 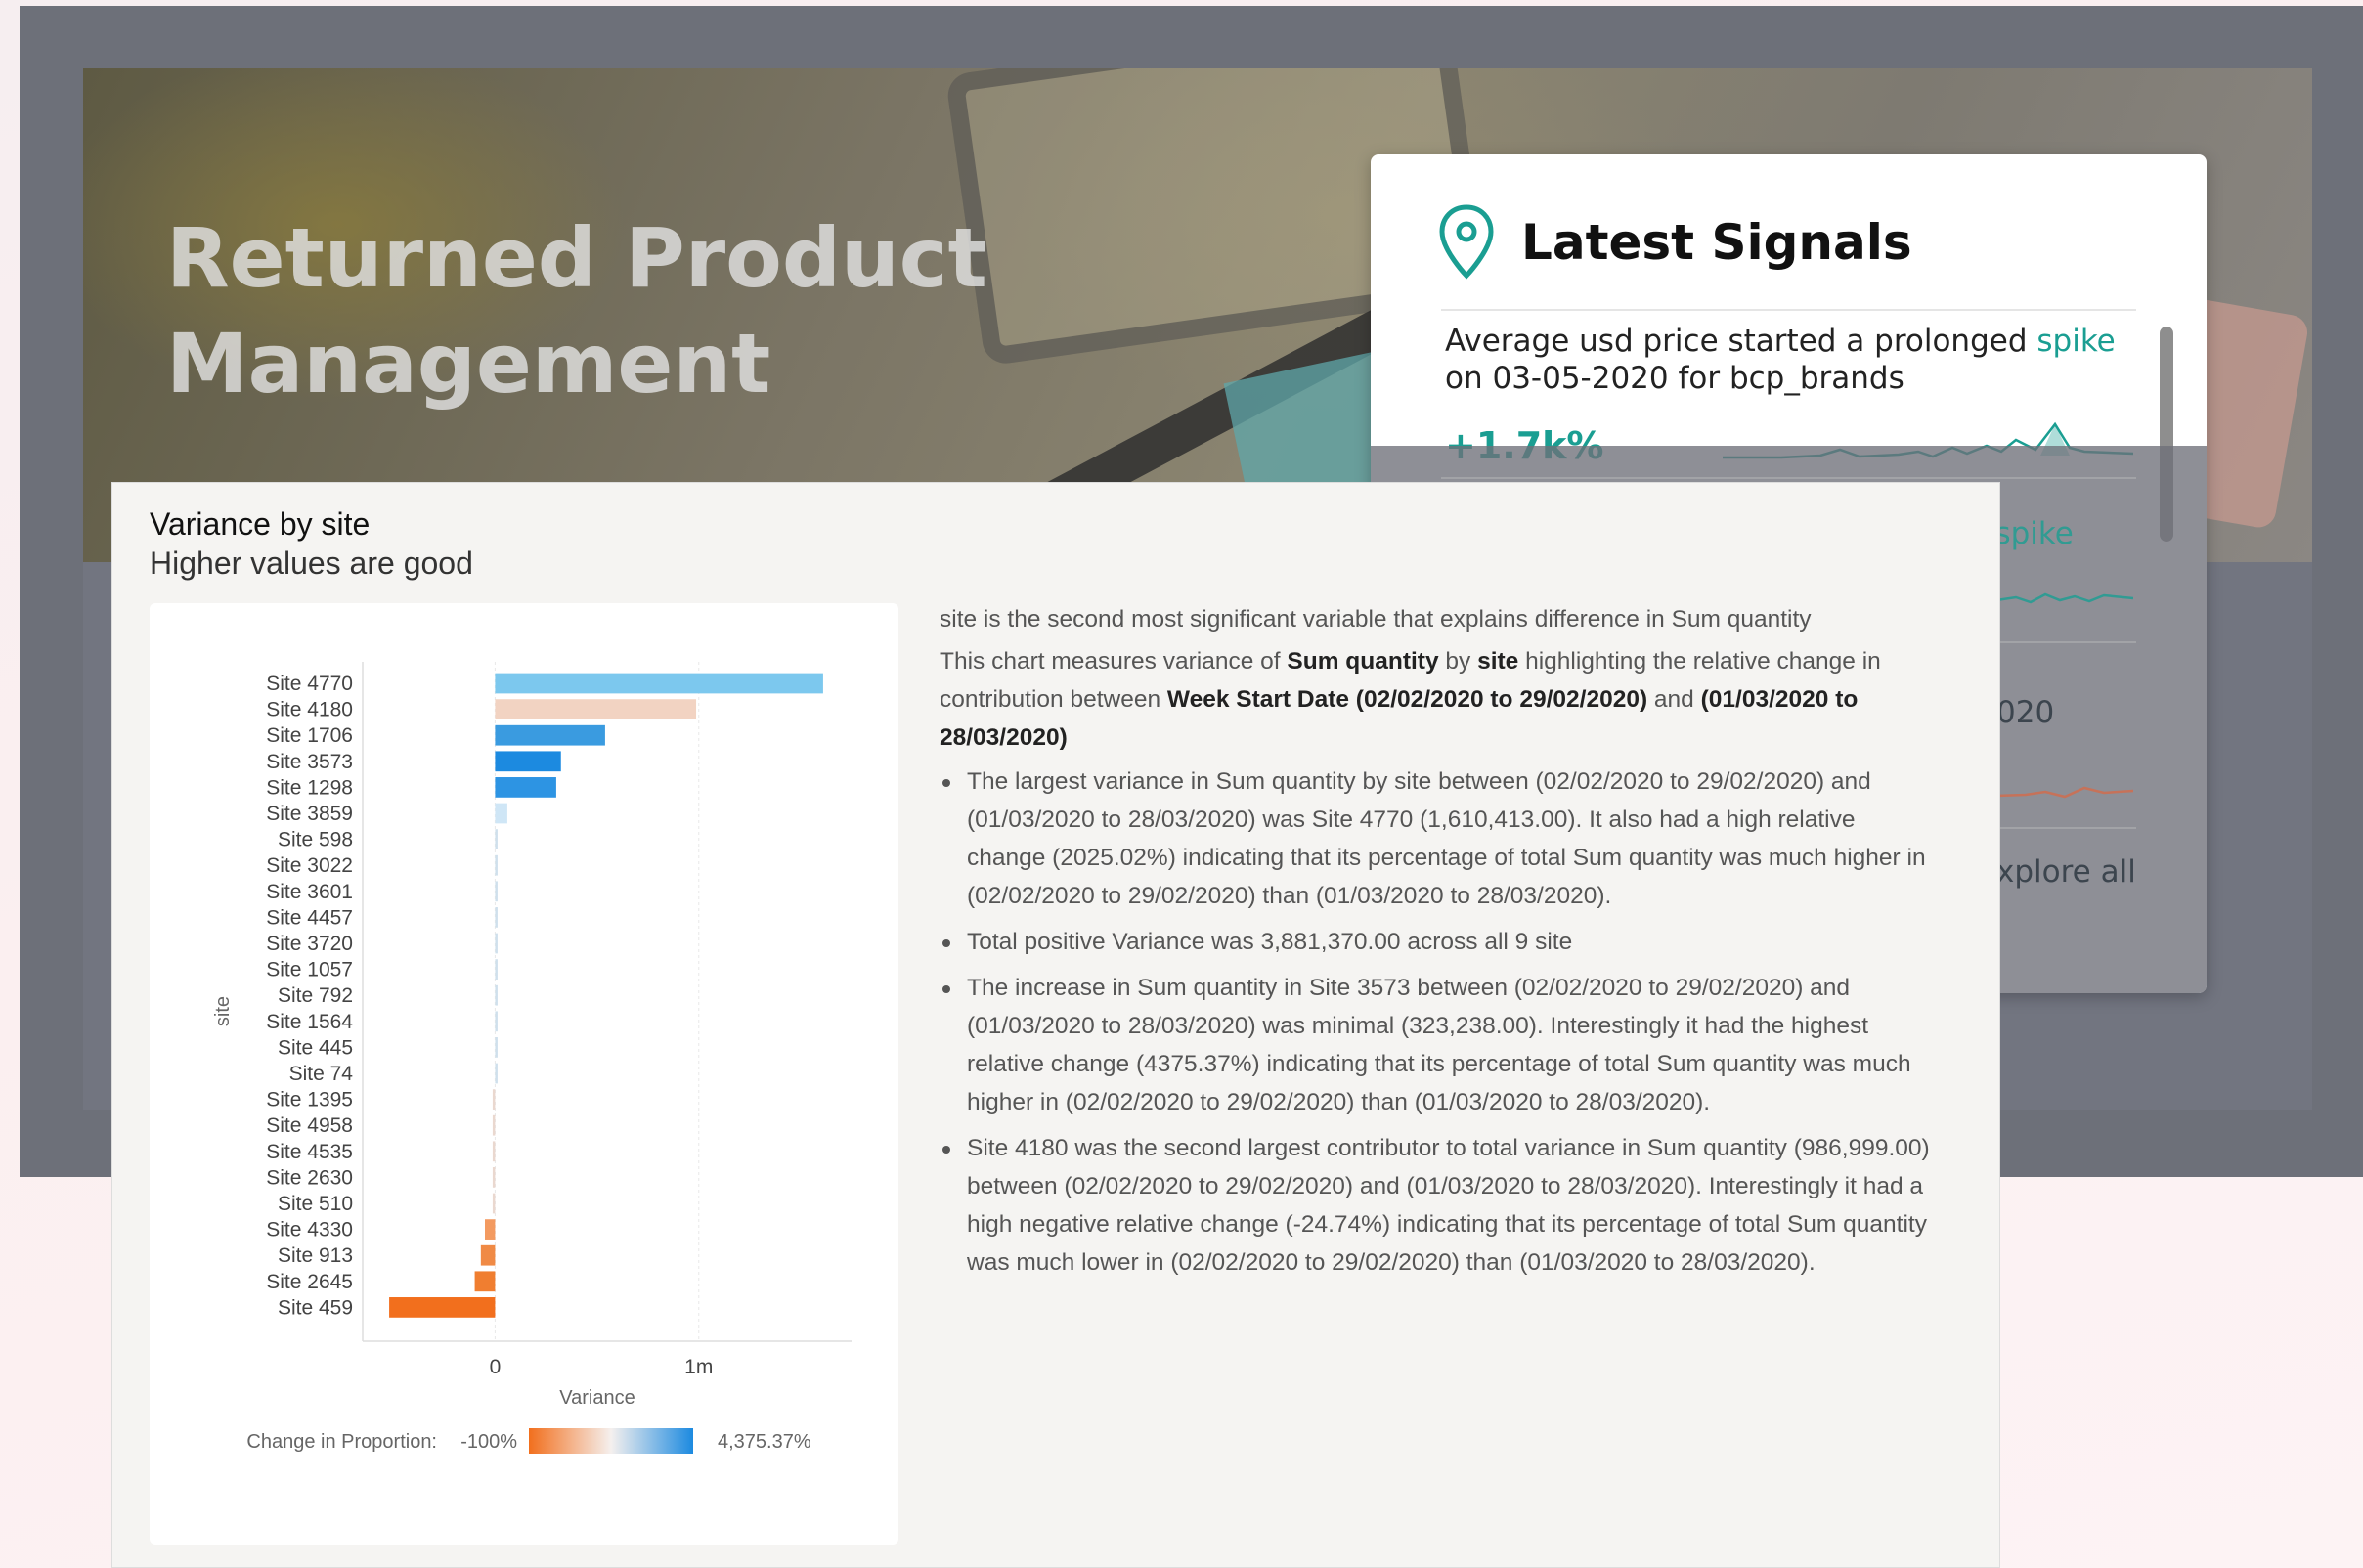 What do you see at coordinates (341, 1442) in the screenshot?
I see `legend-label: Change in Proportion:` at bounding box center [341, 1442].